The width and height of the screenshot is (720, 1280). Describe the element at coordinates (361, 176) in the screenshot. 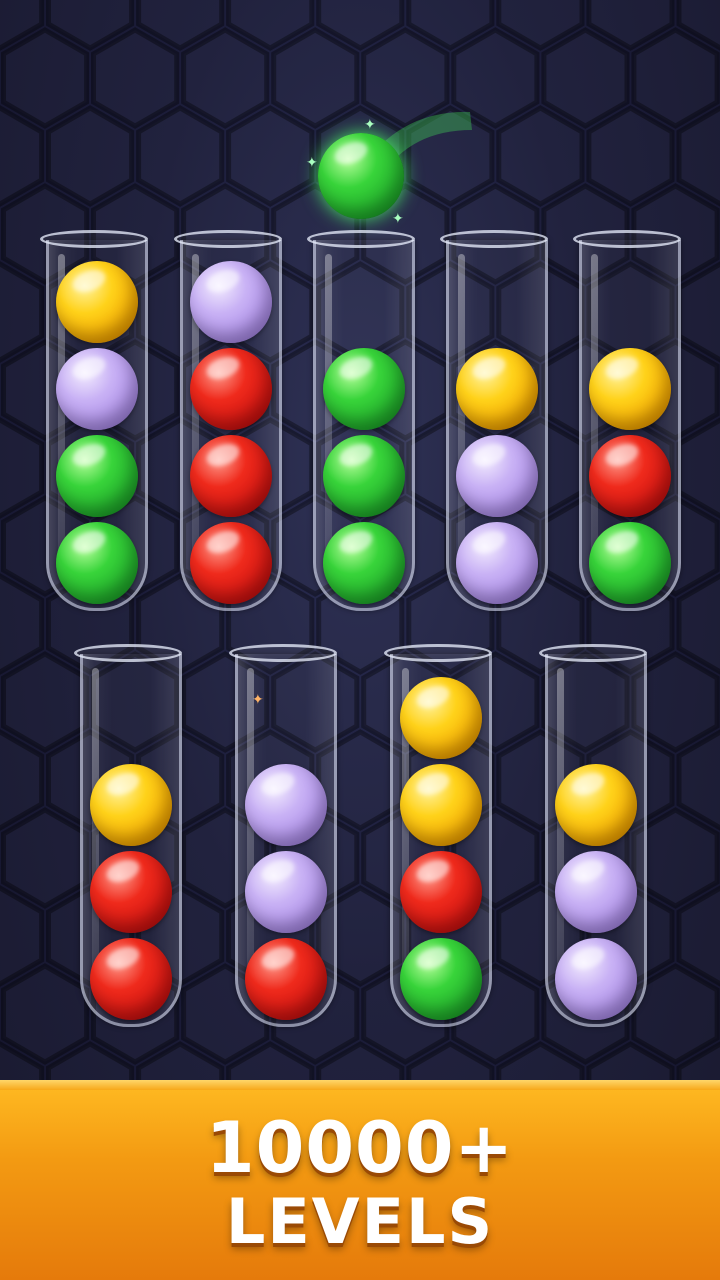

I see `held-ball` at that location.